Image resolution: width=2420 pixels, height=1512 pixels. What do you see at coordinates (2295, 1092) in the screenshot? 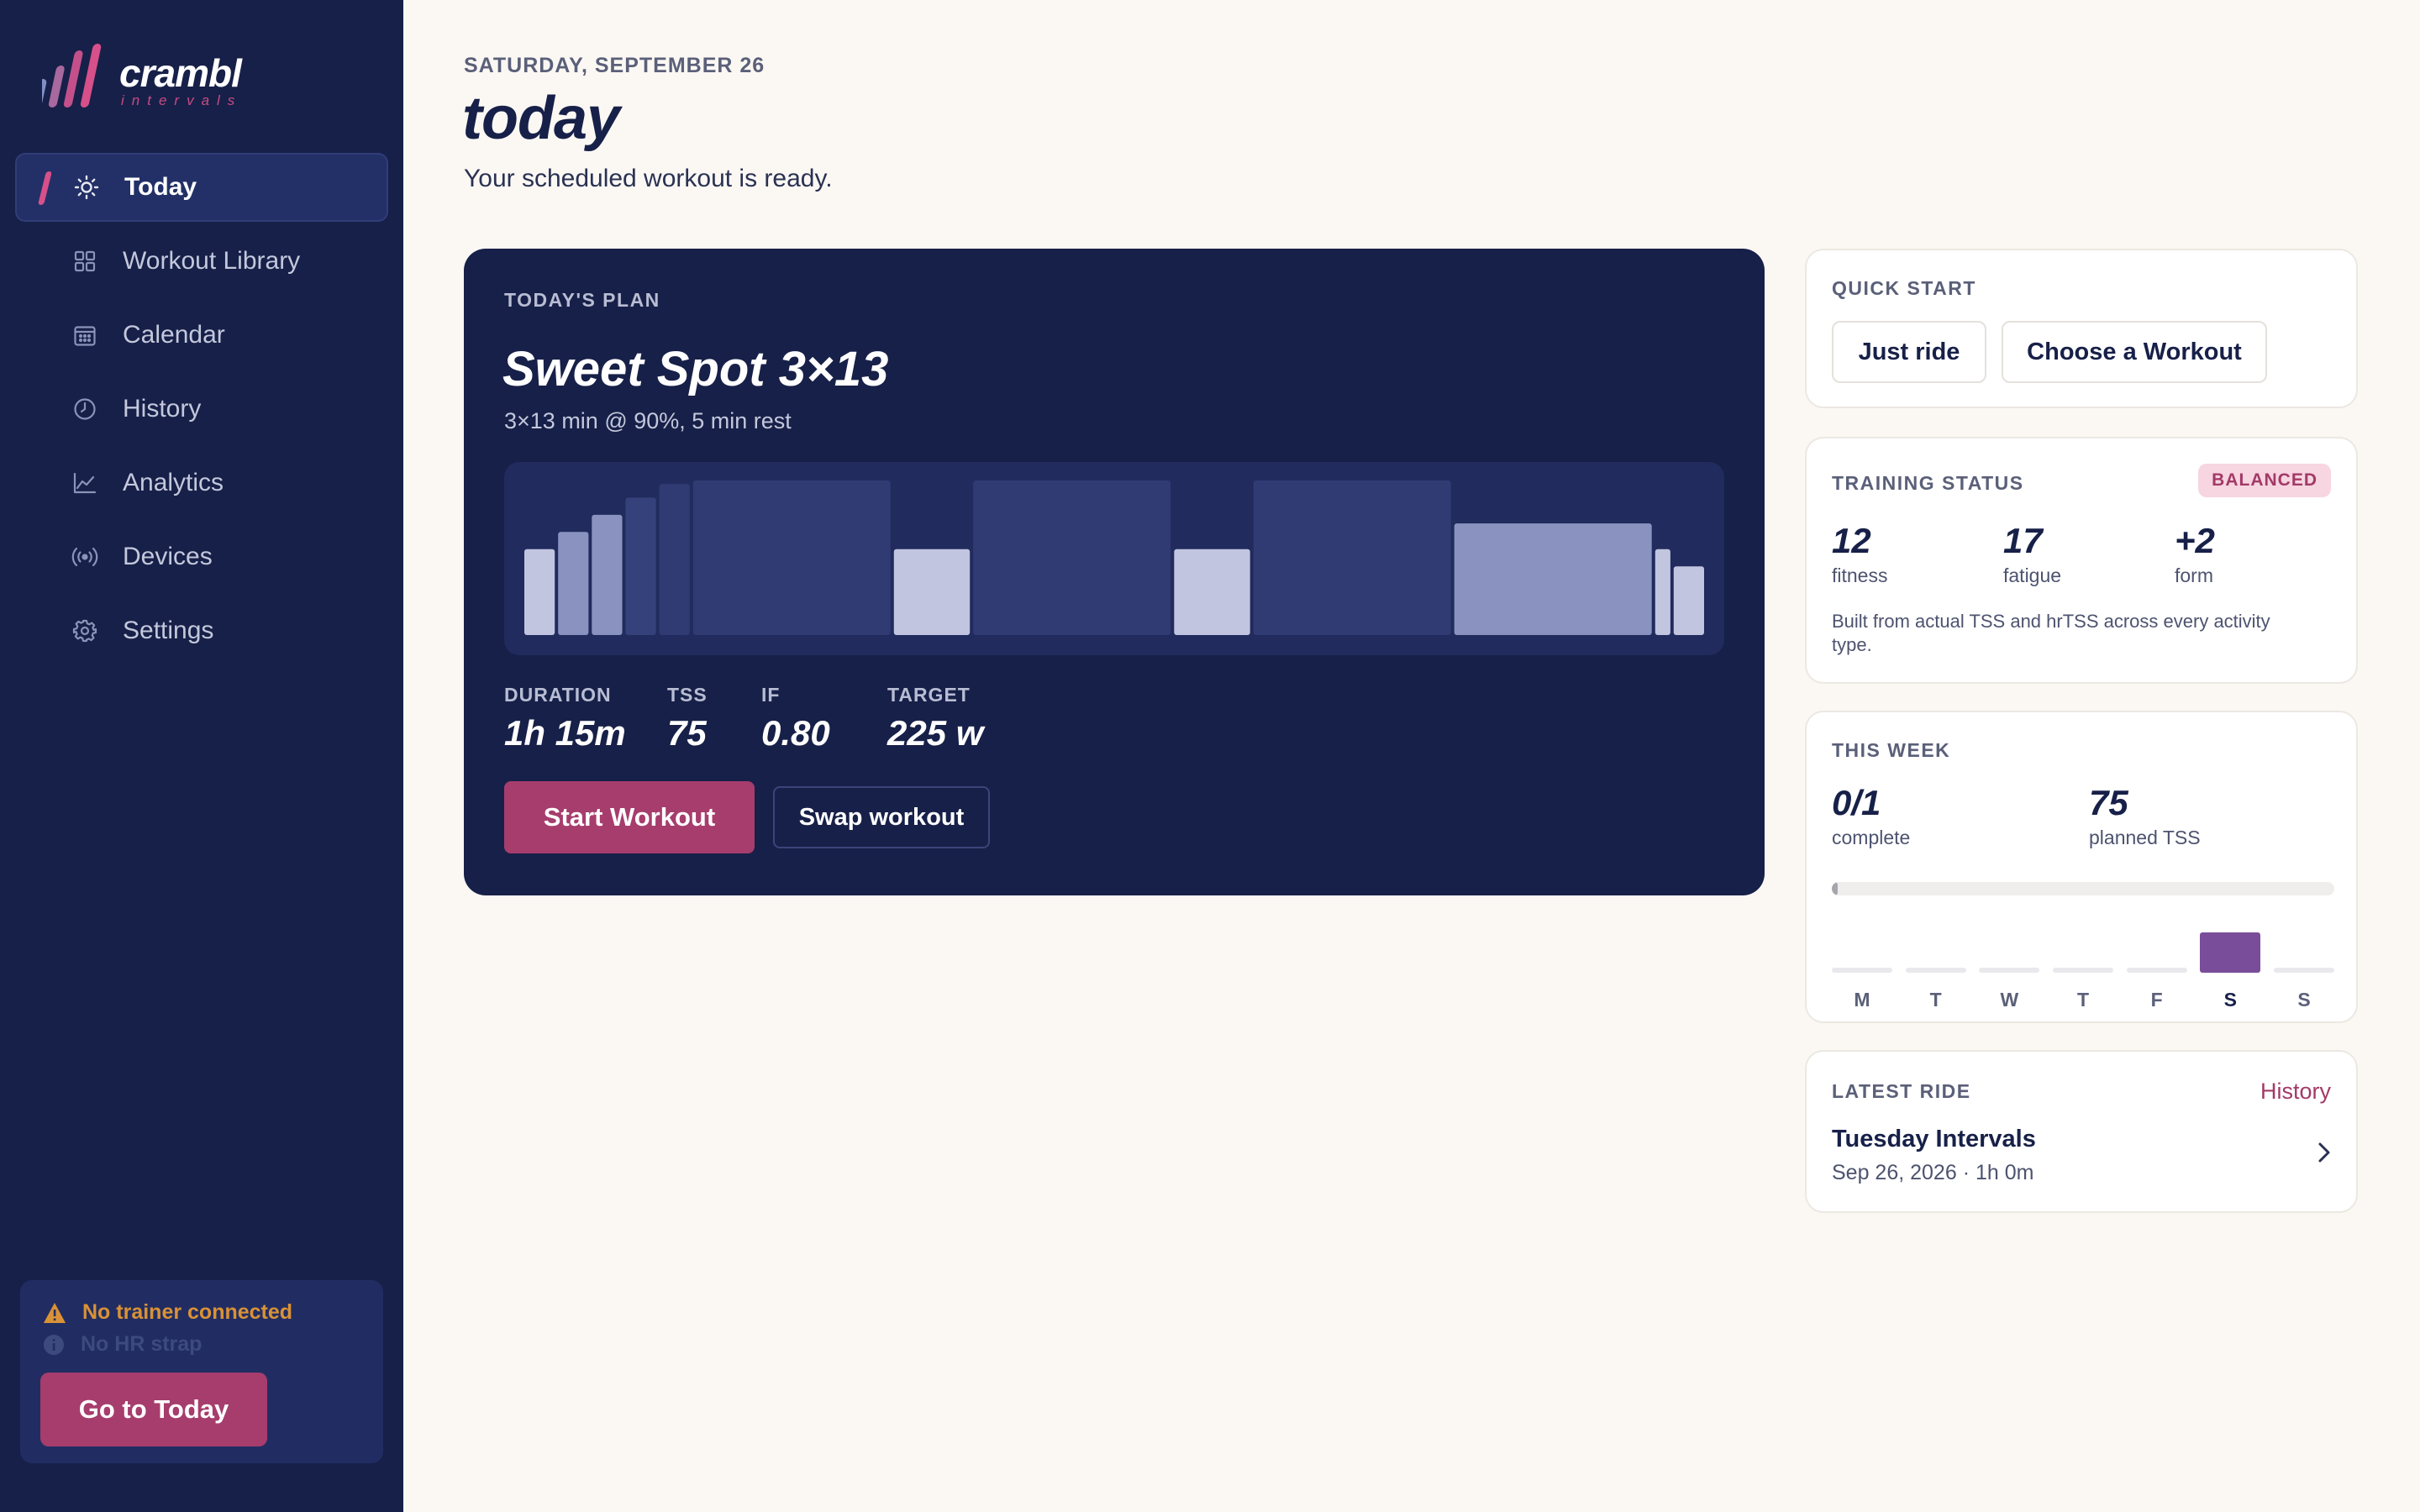
I see `history-link: History` at bounding box center [2295, 1092].